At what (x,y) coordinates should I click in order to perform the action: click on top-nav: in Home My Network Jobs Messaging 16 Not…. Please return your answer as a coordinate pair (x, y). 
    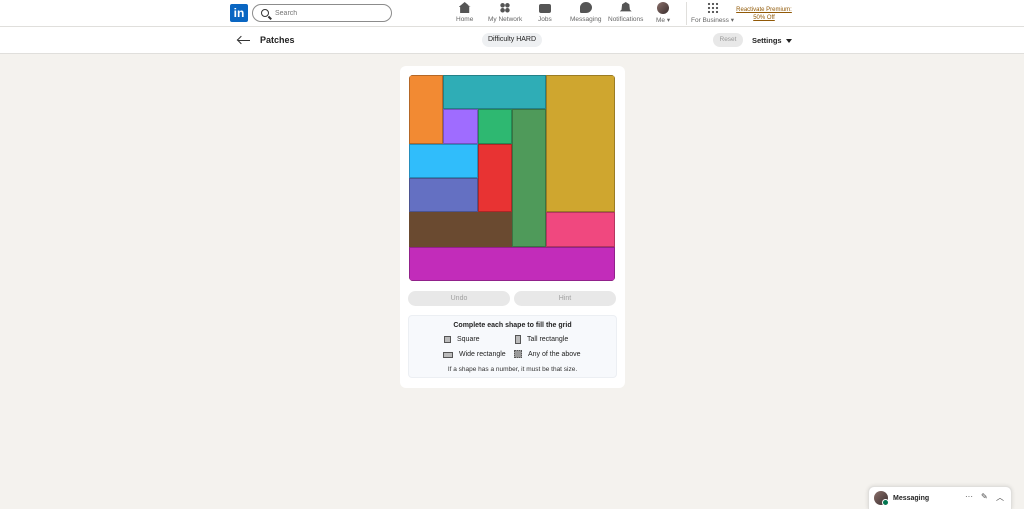
    Looking at the image, I should click on (512, 13).